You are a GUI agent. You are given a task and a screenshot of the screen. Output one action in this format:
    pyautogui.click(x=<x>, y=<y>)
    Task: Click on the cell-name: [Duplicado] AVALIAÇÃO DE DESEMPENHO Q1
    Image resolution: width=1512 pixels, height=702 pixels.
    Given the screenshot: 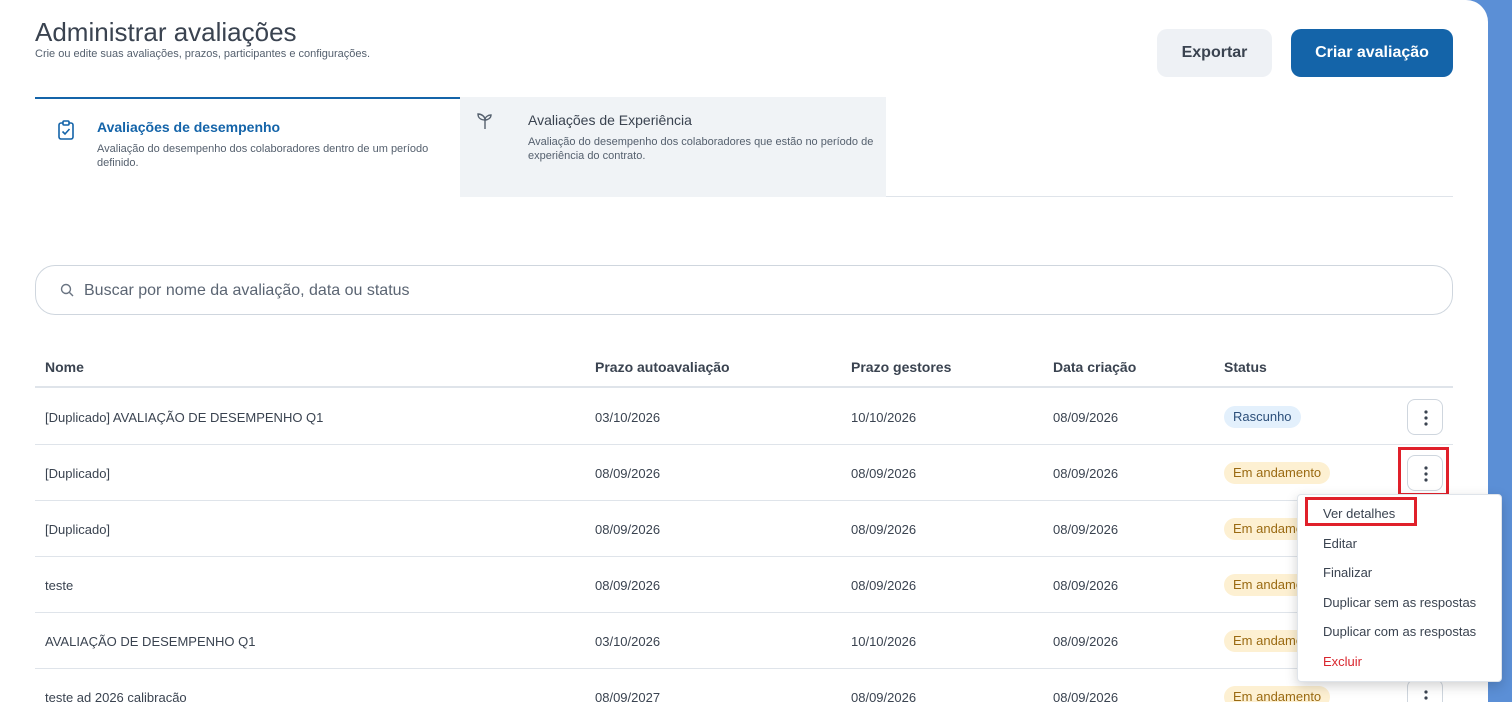 What is the action you would take?
    pyautogui.click(x=184, y=417)
    